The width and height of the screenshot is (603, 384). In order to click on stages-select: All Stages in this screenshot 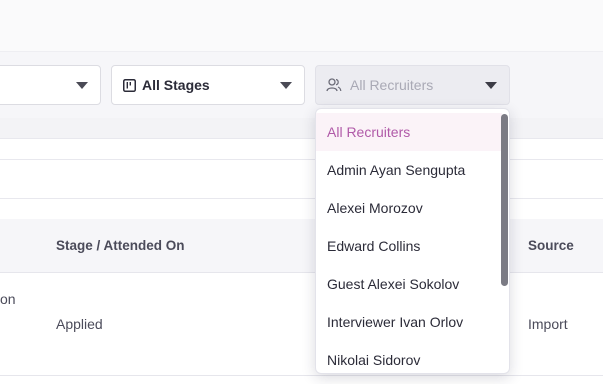, I will do `click(208, 85)`.